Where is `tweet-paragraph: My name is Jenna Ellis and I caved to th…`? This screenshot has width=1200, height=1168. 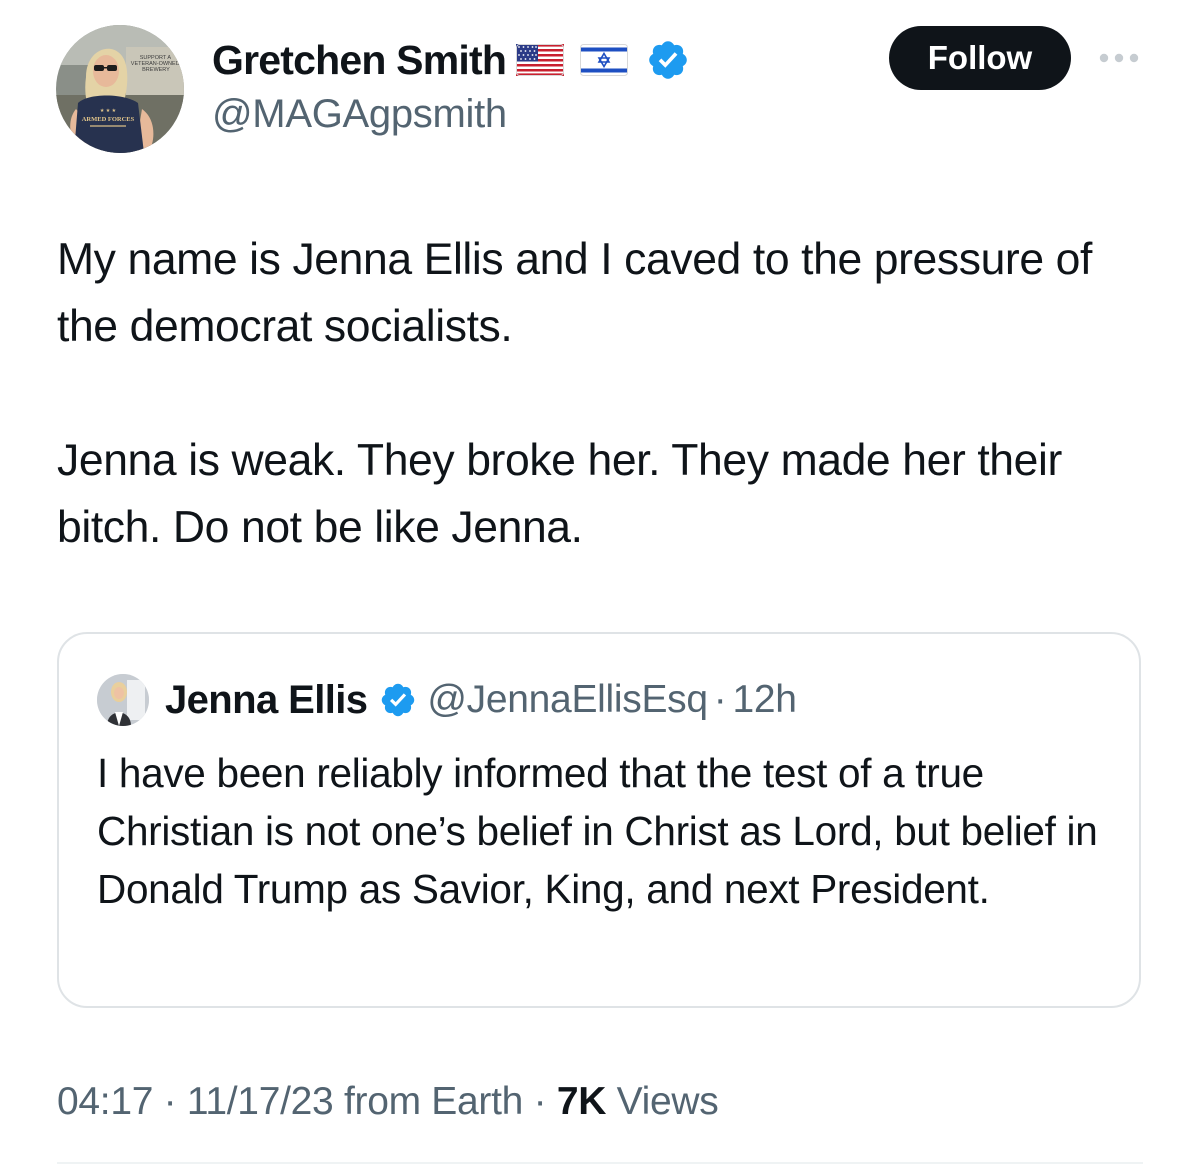 tweet-paragraph: My name is Jenna Ellis and I caved to th… is located at coordinates (574, 293).